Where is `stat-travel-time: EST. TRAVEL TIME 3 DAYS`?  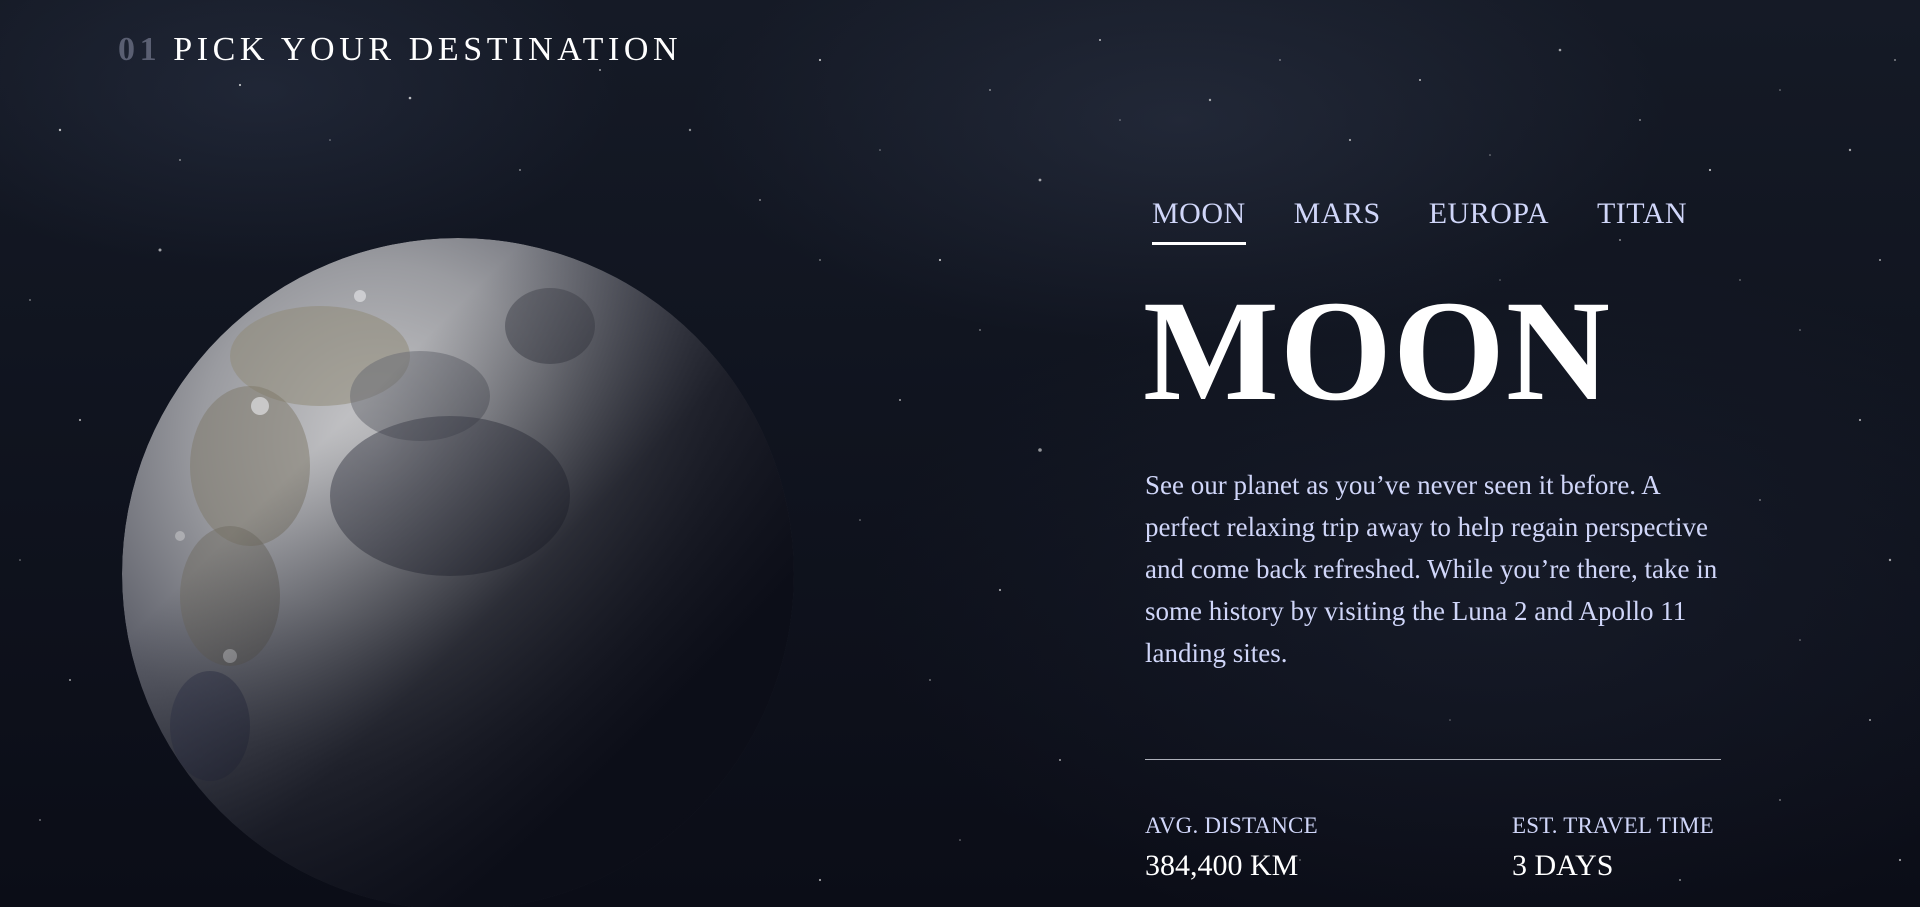 stat-travel-time: EST. TRAVEL TIME 3 DAYS is located at coordinates (1613, 848).